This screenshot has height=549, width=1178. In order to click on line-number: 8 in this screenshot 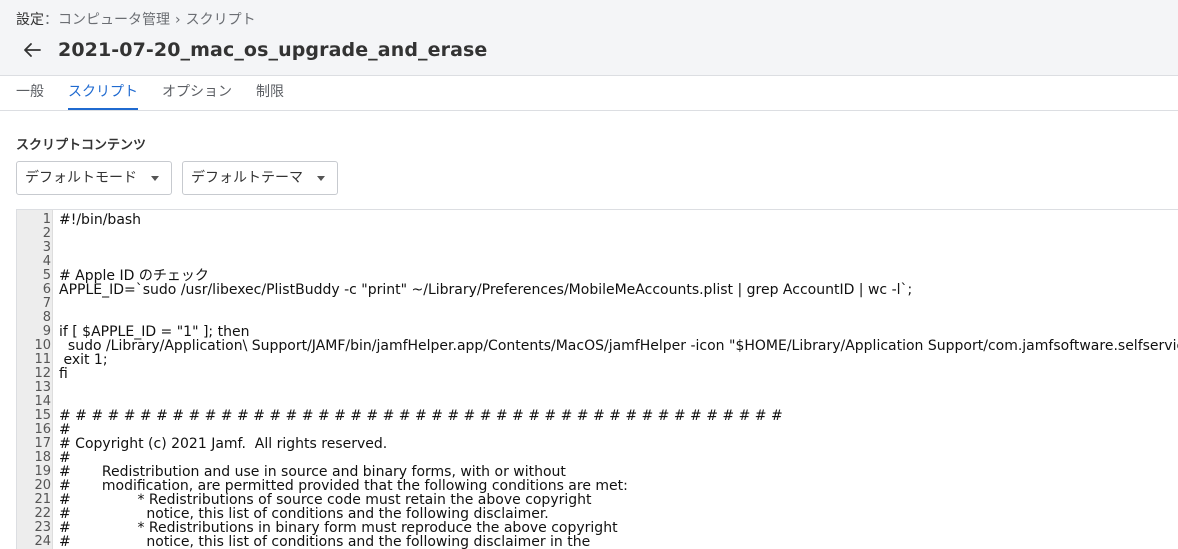, I will do `click(46, 317)`.